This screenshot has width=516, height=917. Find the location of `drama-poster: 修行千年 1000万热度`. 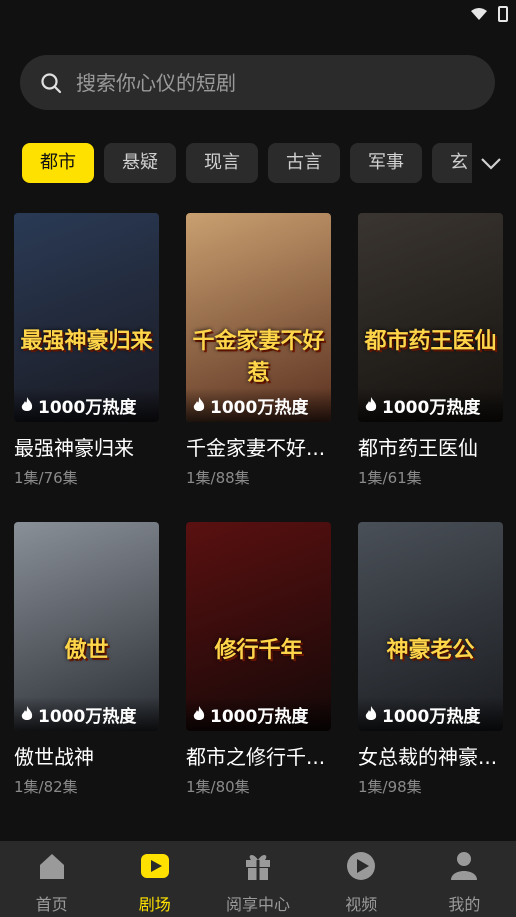

drama-poster: 修行千年 1000万热度 is located at coordinates (258, 626).